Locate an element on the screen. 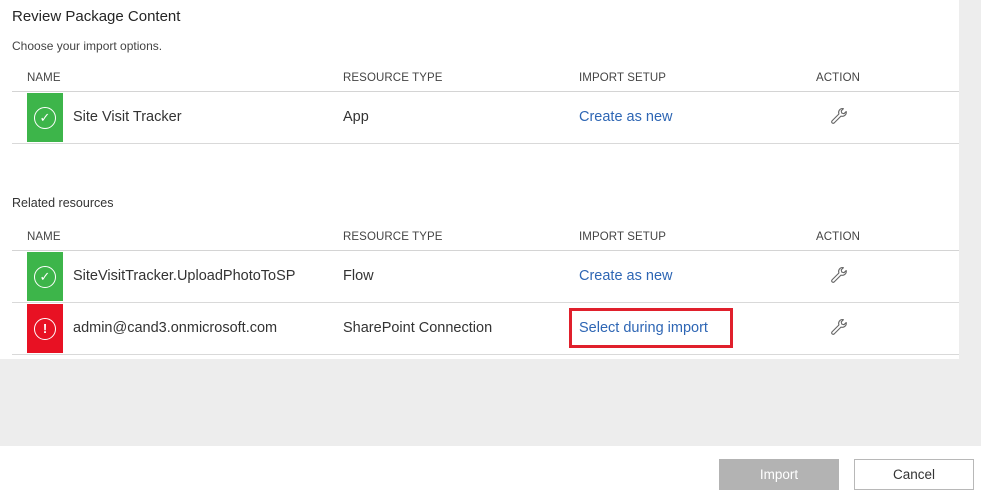 This screenshot has width=981, height=494. resource-type: App is located at coordinates (356, 117).